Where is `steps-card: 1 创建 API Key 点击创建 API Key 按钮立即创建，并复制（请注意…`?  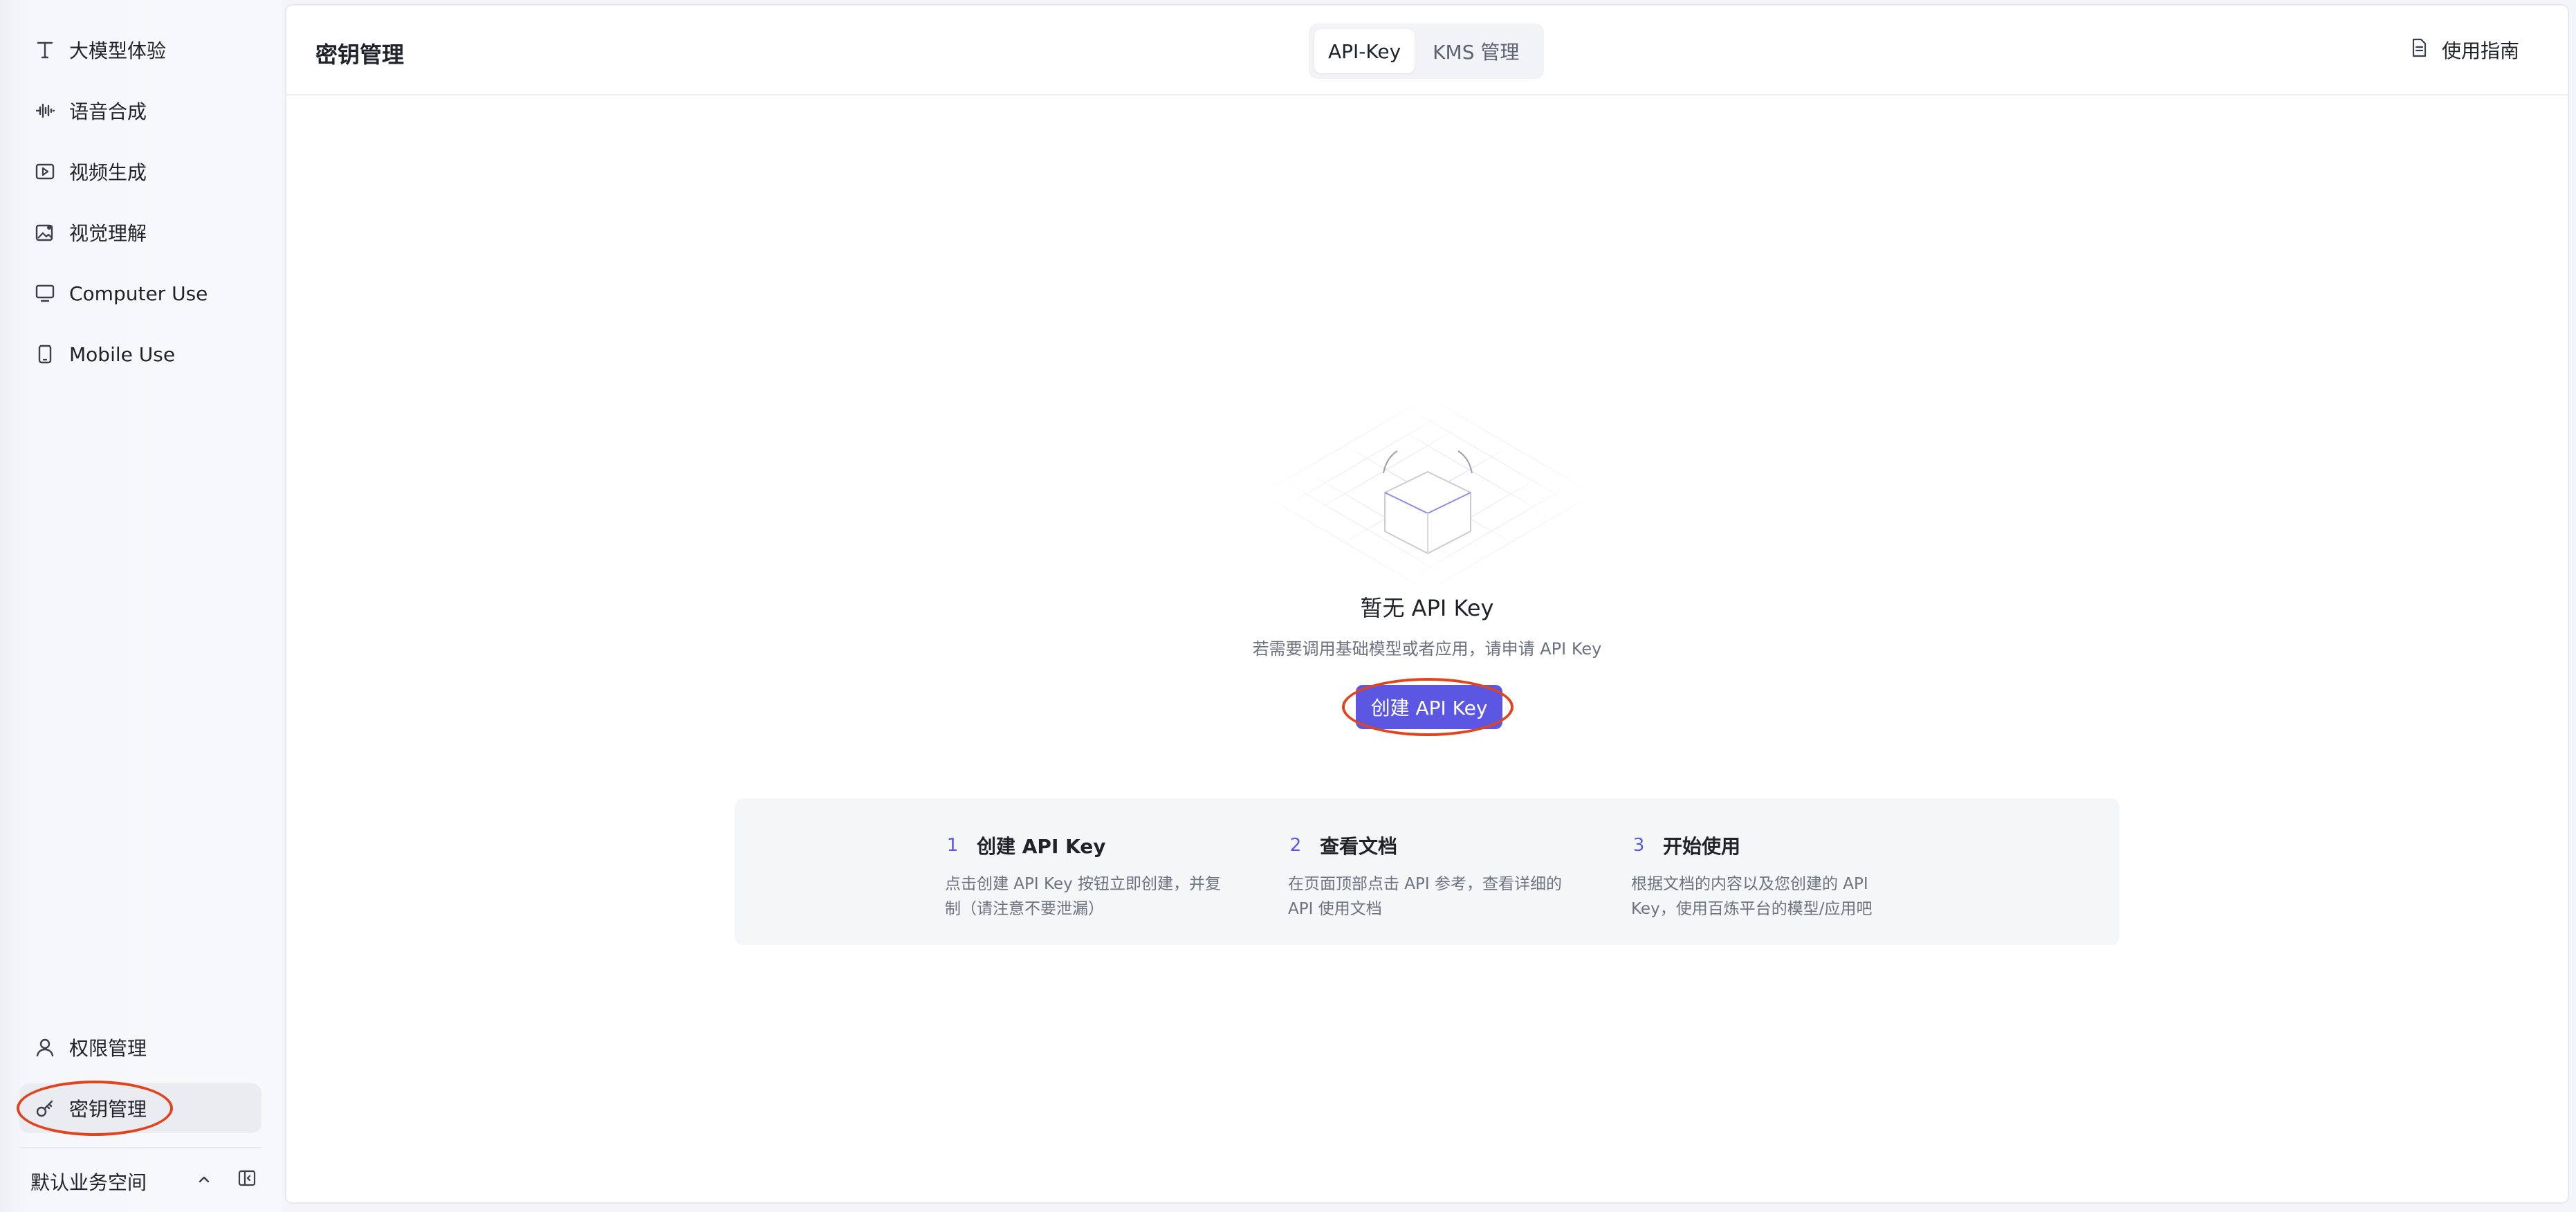 steps-card: 1 创建 API Key 点击创建 API Key 按钮立即创建，并复制（请注意… is located at coordinates (1427, 871).